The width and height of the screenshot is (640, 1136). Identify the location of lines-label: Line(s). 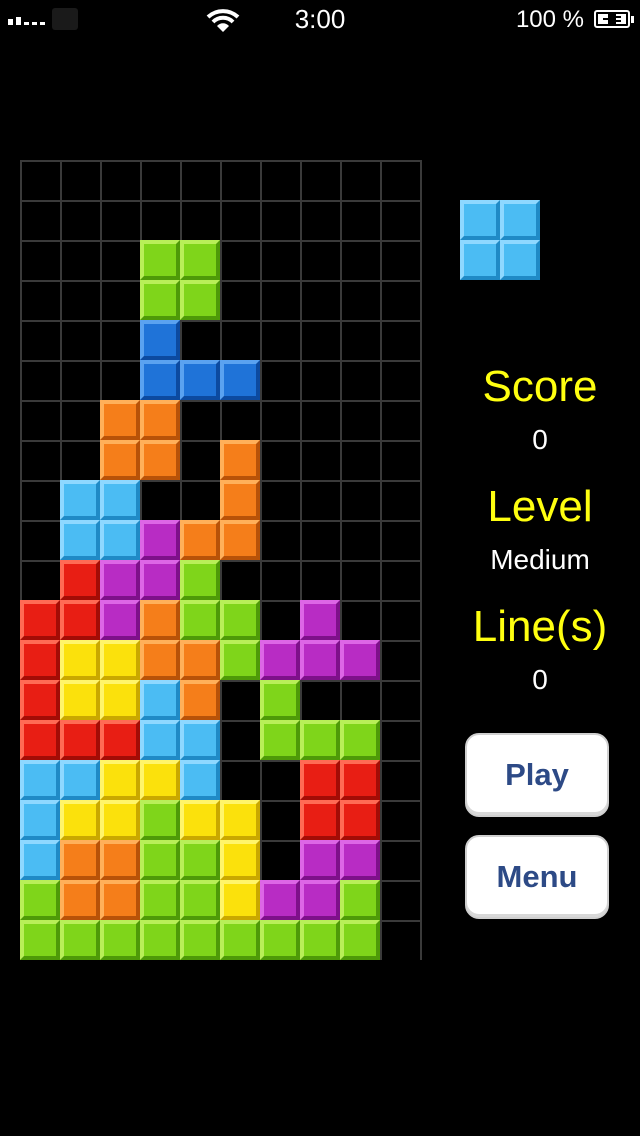
(540, 626).